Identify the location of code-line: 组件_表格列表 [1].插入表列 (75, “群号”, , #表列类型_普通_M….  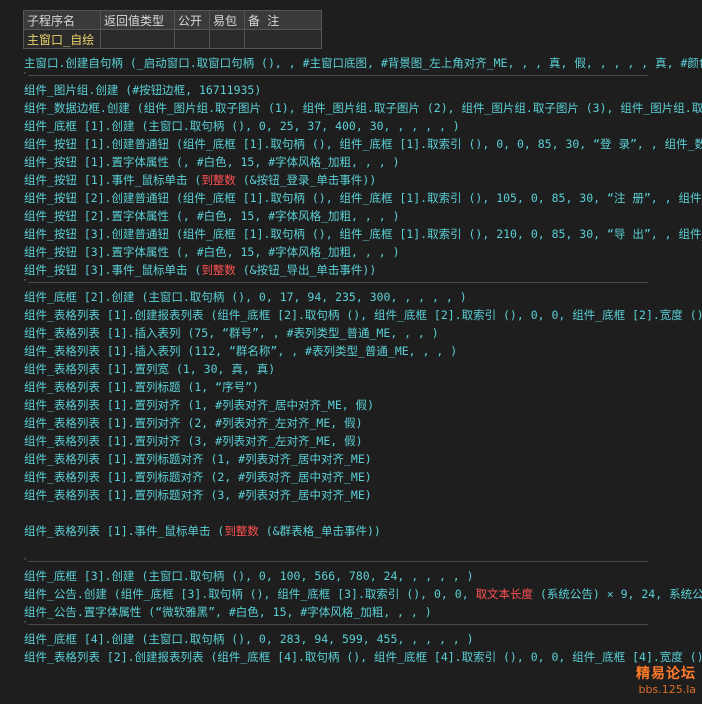
(363, 333).